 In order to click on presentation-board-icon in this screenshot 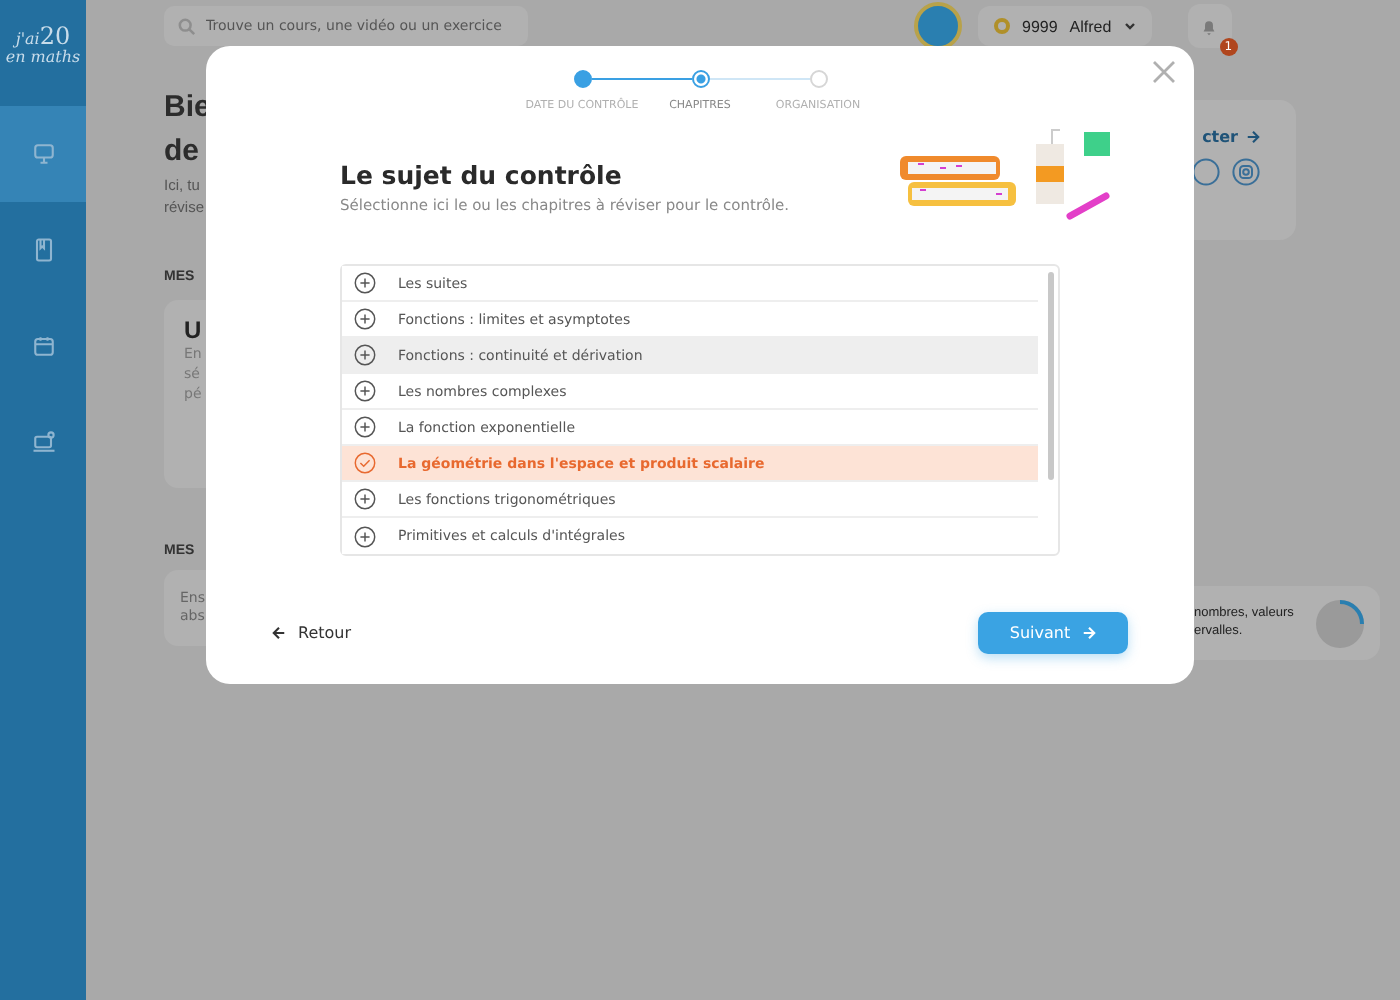, I will do `click(43, 154)`.